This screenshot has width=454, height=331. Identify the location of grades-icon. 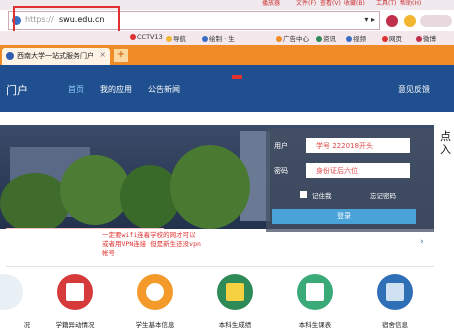
(235, 292).